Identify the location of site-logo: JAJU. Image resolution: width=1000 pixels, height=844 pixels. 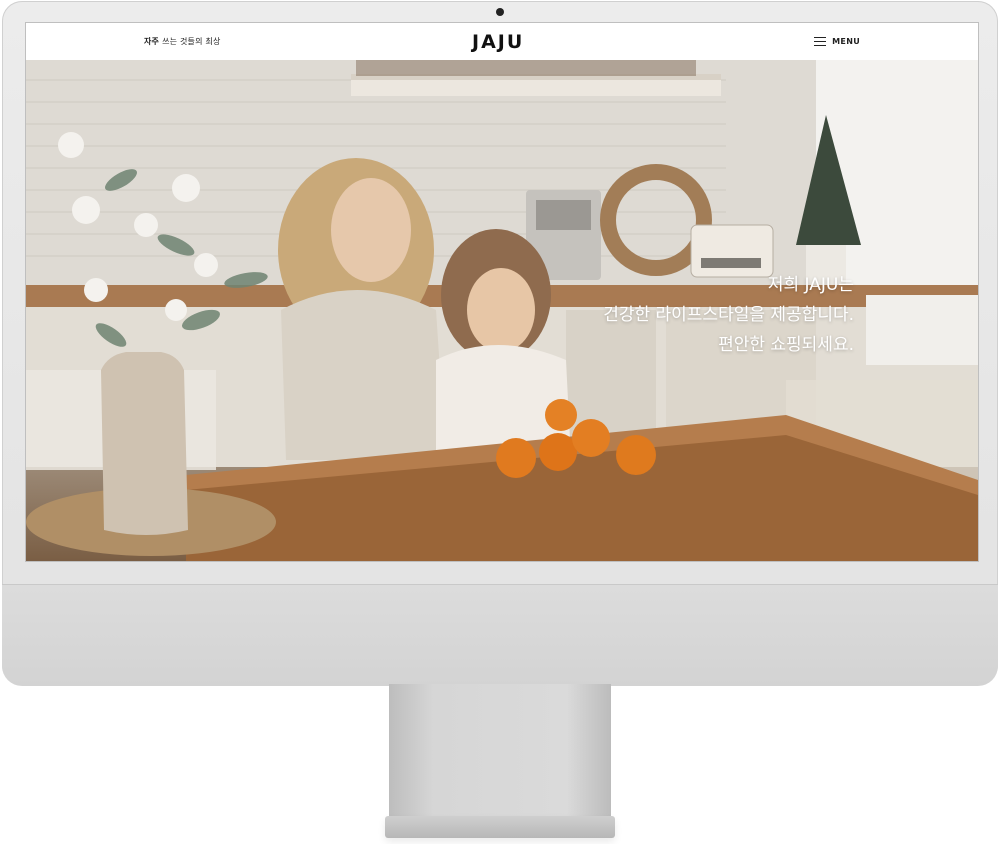
(498, 42).